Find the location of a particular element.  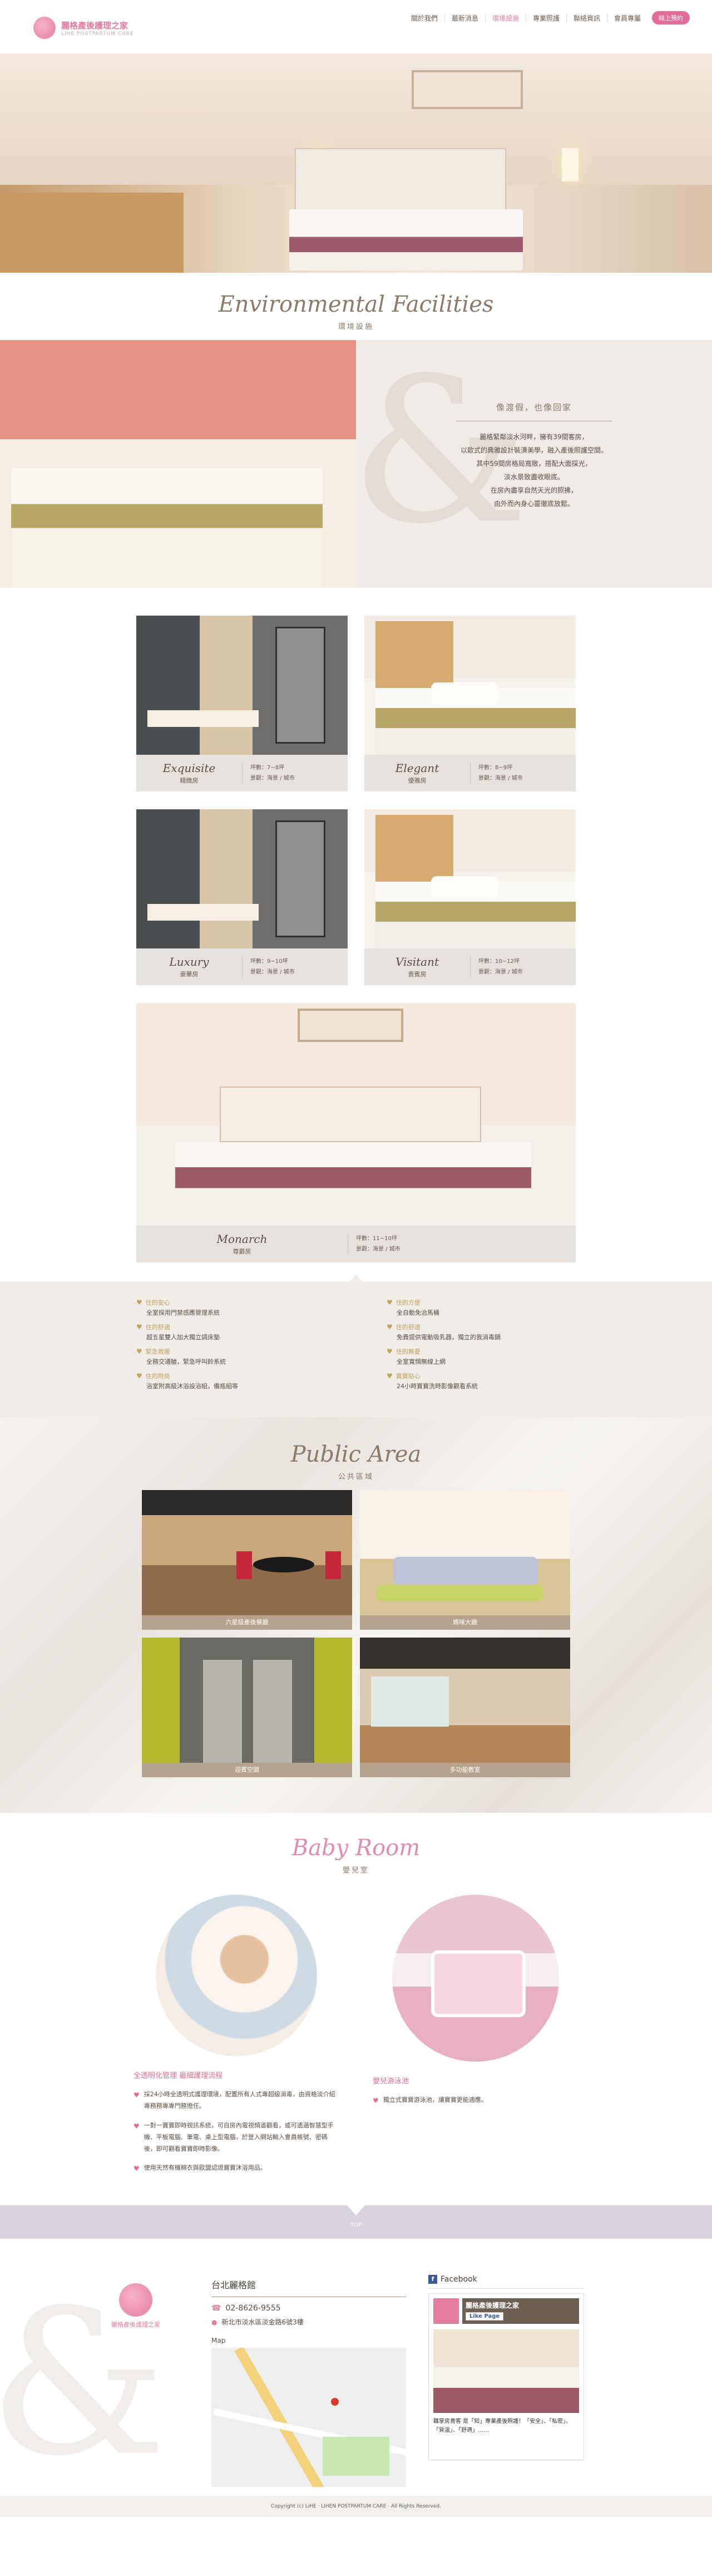

map-label: Map is located at coordinates (219, 2341).